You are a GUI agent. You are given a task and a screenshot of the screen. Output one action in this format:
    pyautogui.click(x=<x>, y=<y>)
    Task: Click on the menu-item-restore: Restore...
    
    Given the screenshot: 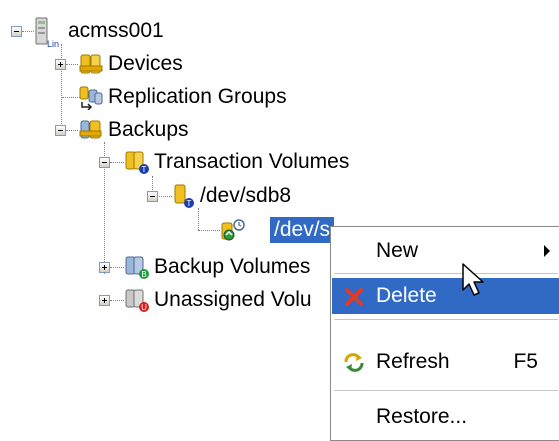 What is the action you would take?
    pyautogui.click(x=445, y=417)
    